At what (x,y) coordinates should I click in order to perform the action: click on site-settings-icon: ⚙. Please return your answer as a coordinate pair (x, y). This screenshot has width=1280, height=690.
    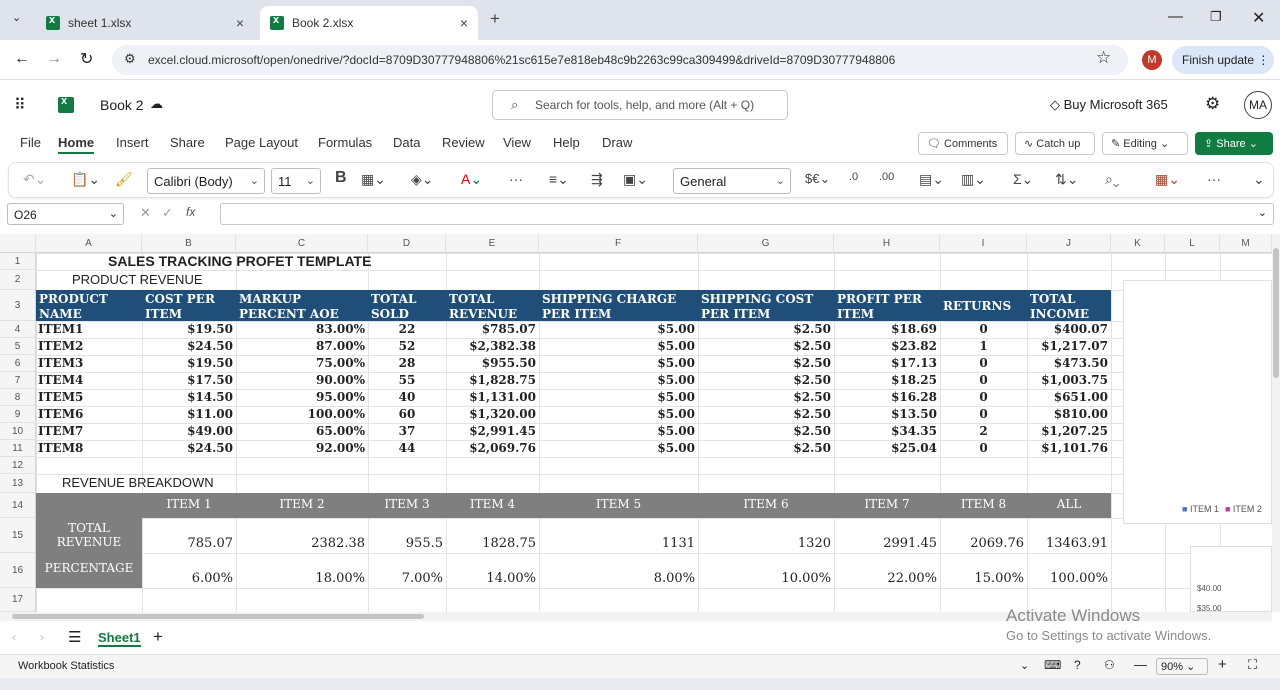
    Looking at the image, I should click on (130, 59).